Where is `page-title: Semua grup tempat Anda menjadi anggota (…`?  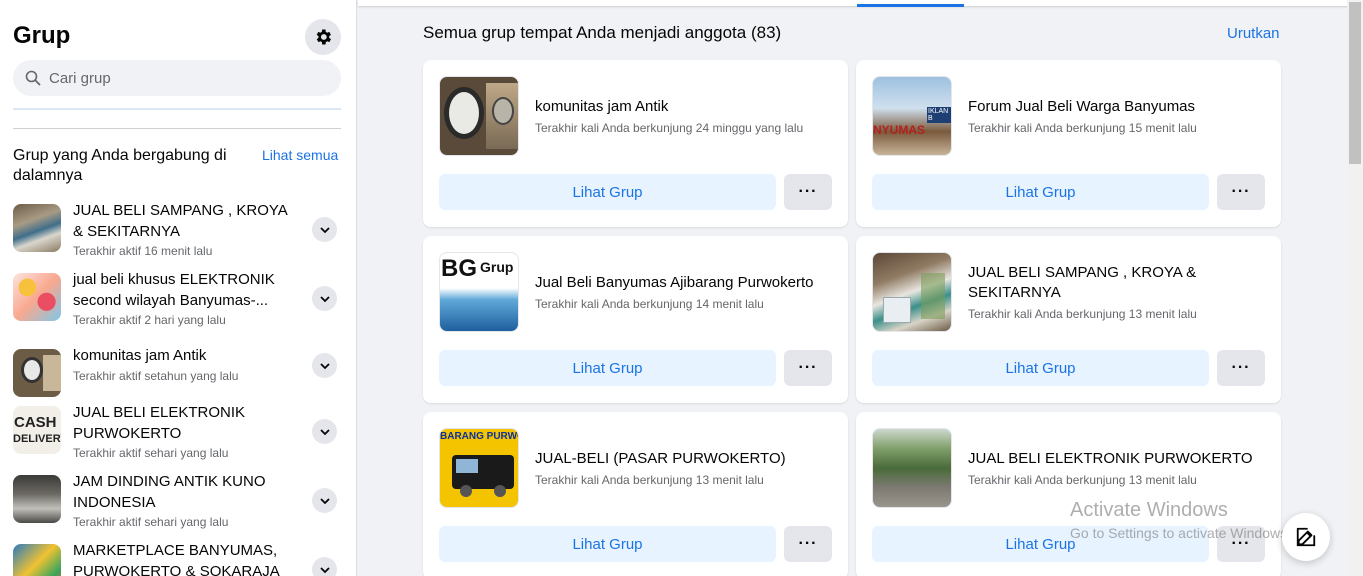 page-title: Semua grup tempat Anda menjadi anggota (… is located at coordinates (602, 32).